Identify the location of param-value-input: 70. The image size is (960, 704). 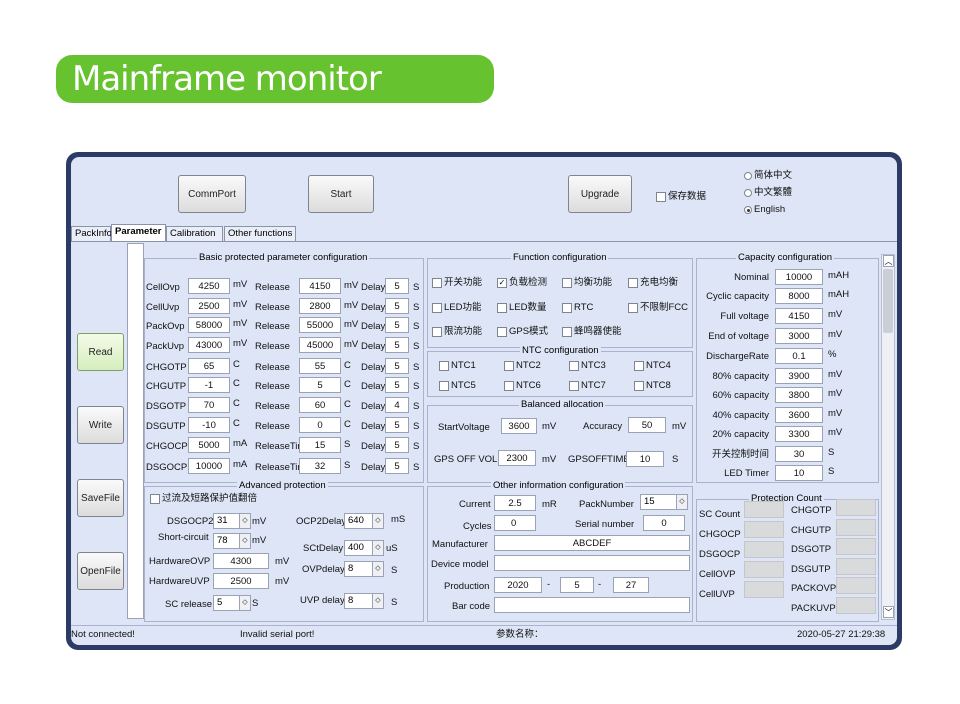
(209, 405).